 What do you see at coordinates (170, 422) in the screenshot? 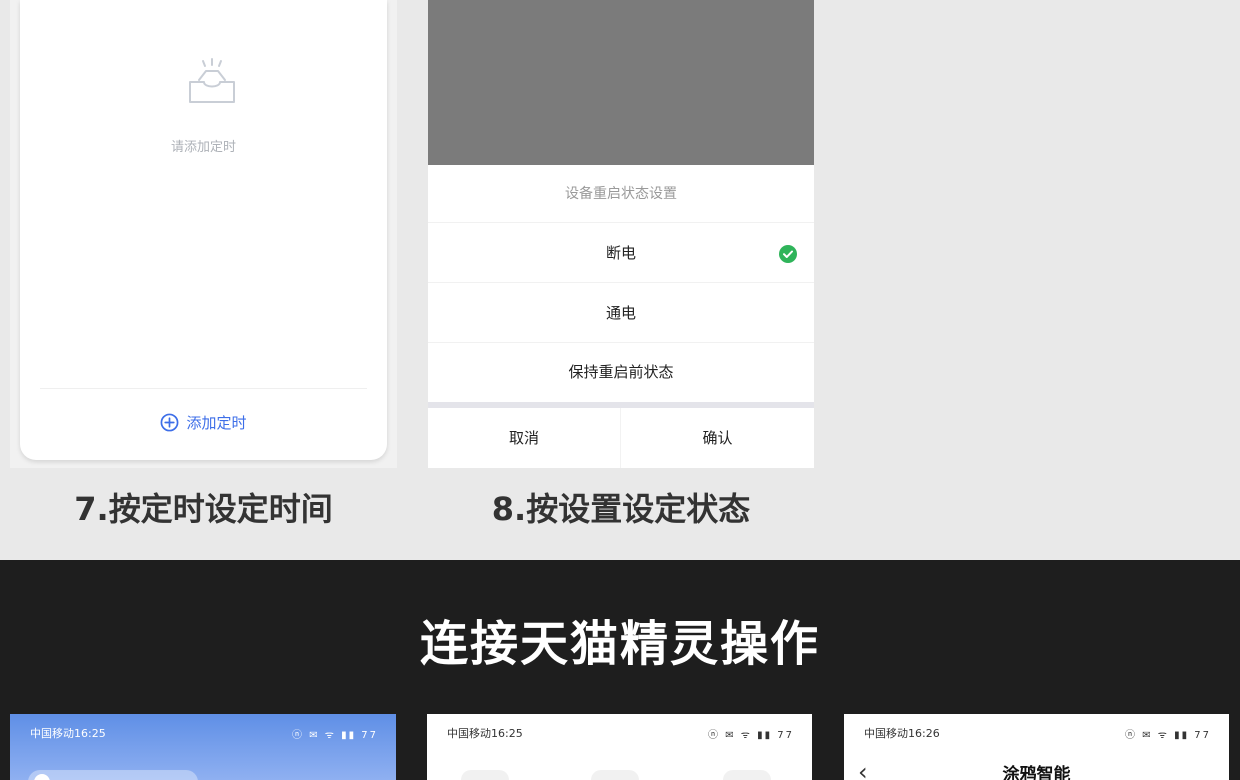
I see `plus-circle-icon` at bounding box center [170, 422].